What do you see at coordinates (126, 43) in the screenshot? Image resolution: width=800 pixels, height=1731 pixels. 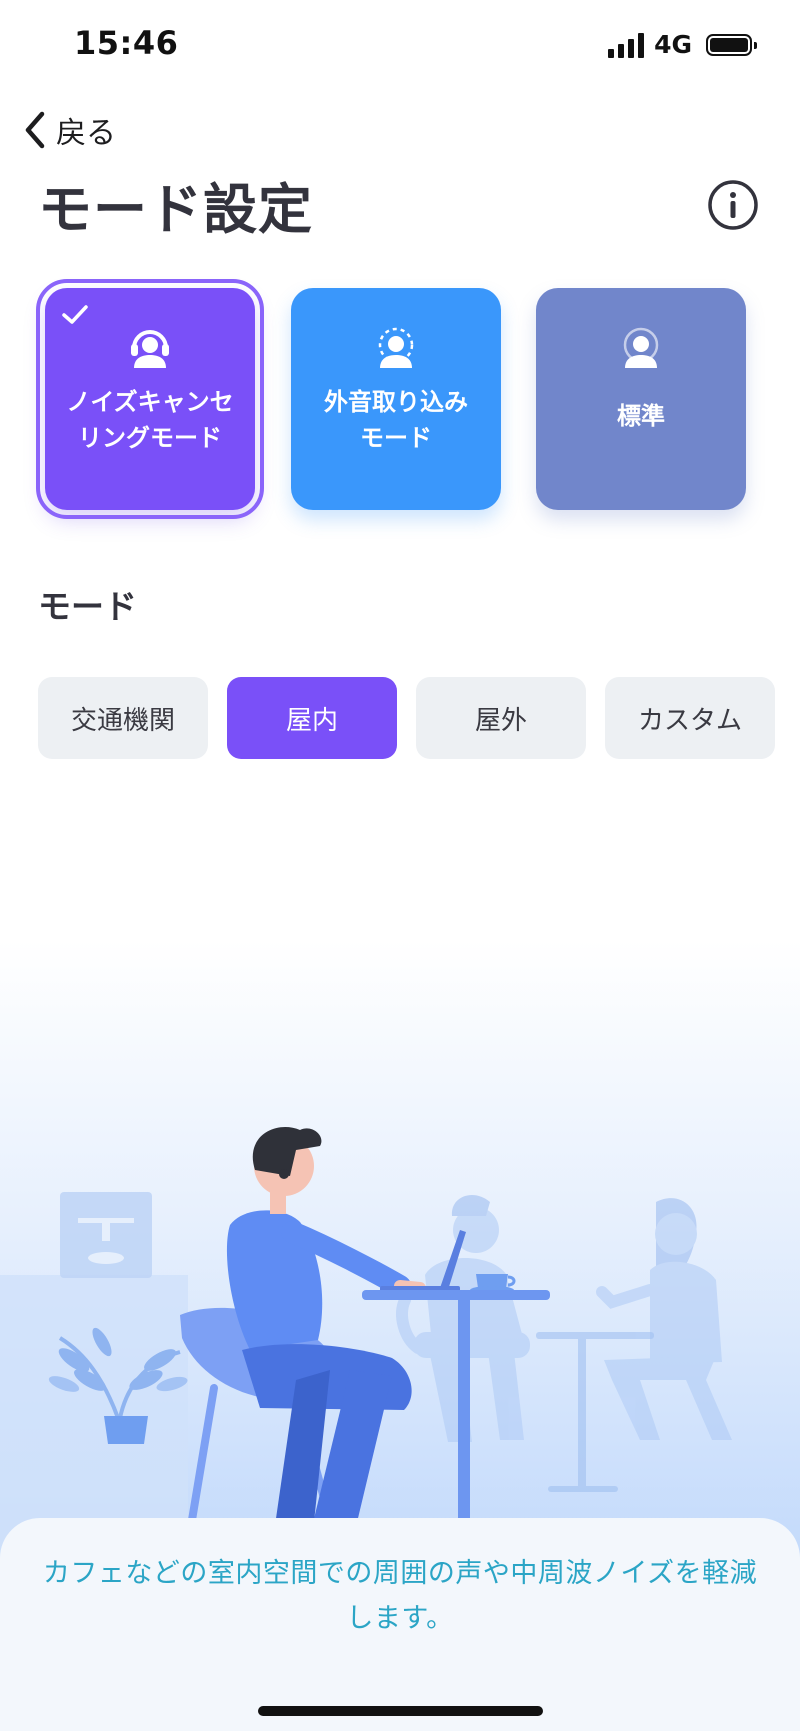 I see `status-time: 15:46` at bounding box center [126, 43].